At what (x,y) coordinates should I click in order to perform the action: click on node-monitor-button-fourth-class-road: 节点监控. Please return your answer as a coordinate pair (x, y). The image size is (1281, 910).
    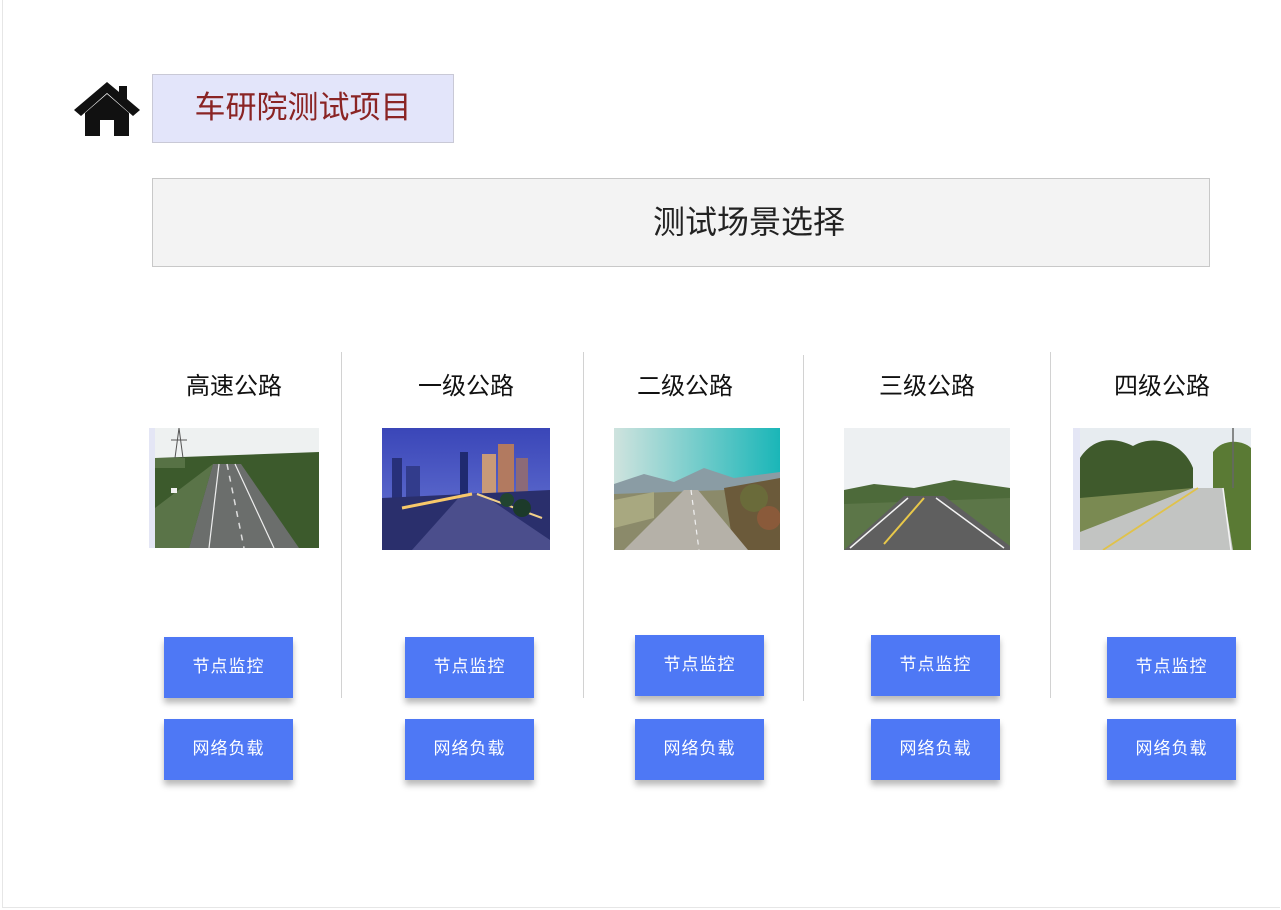
    Looking at the image, I should click on (1171, 667).